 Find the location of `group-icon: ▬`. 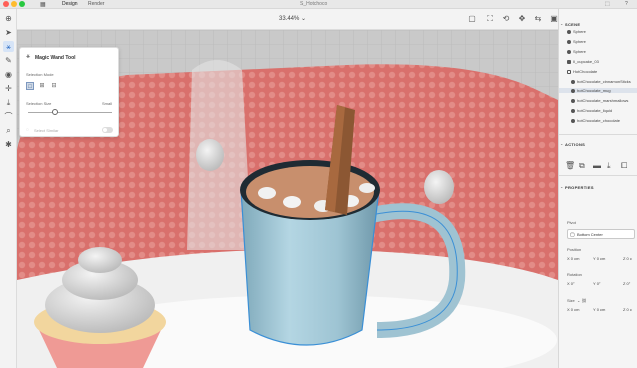

group-icon: ▬ is located at coordinates (597, 165).